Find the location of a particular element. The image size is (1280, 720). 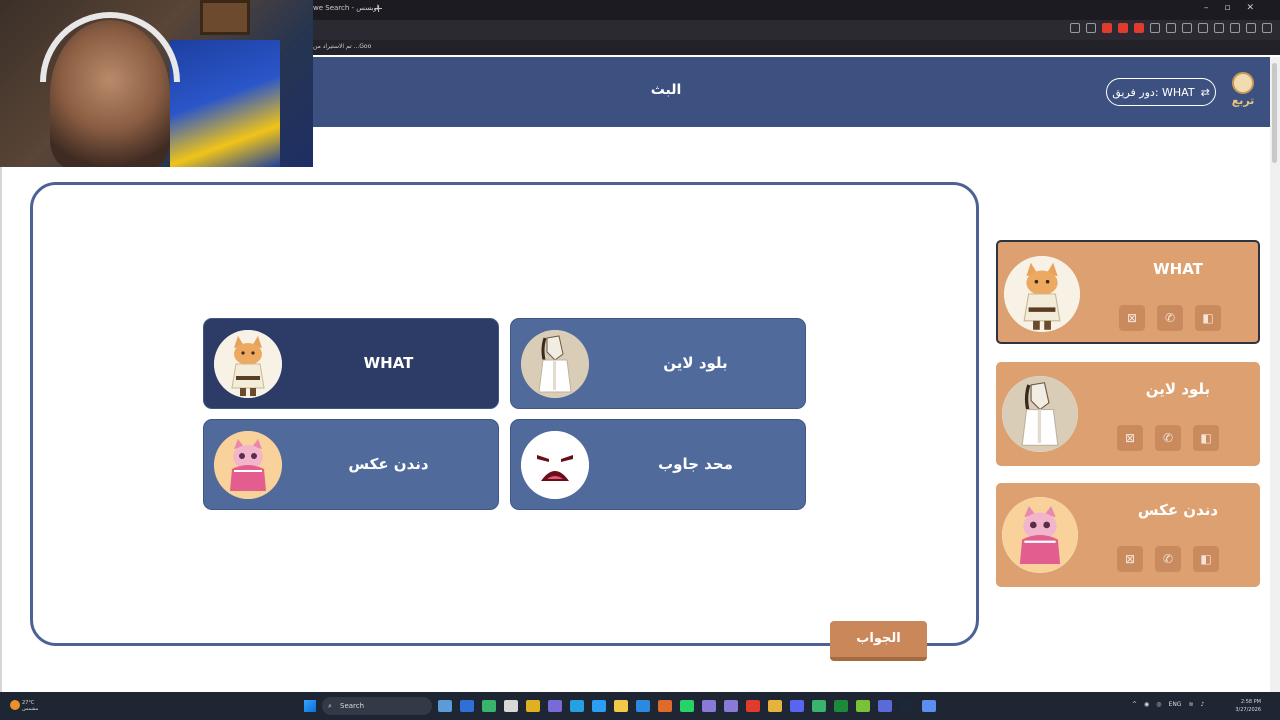

browser-tab-title: we Search - اوبسس is located at coordinates (346, 8).